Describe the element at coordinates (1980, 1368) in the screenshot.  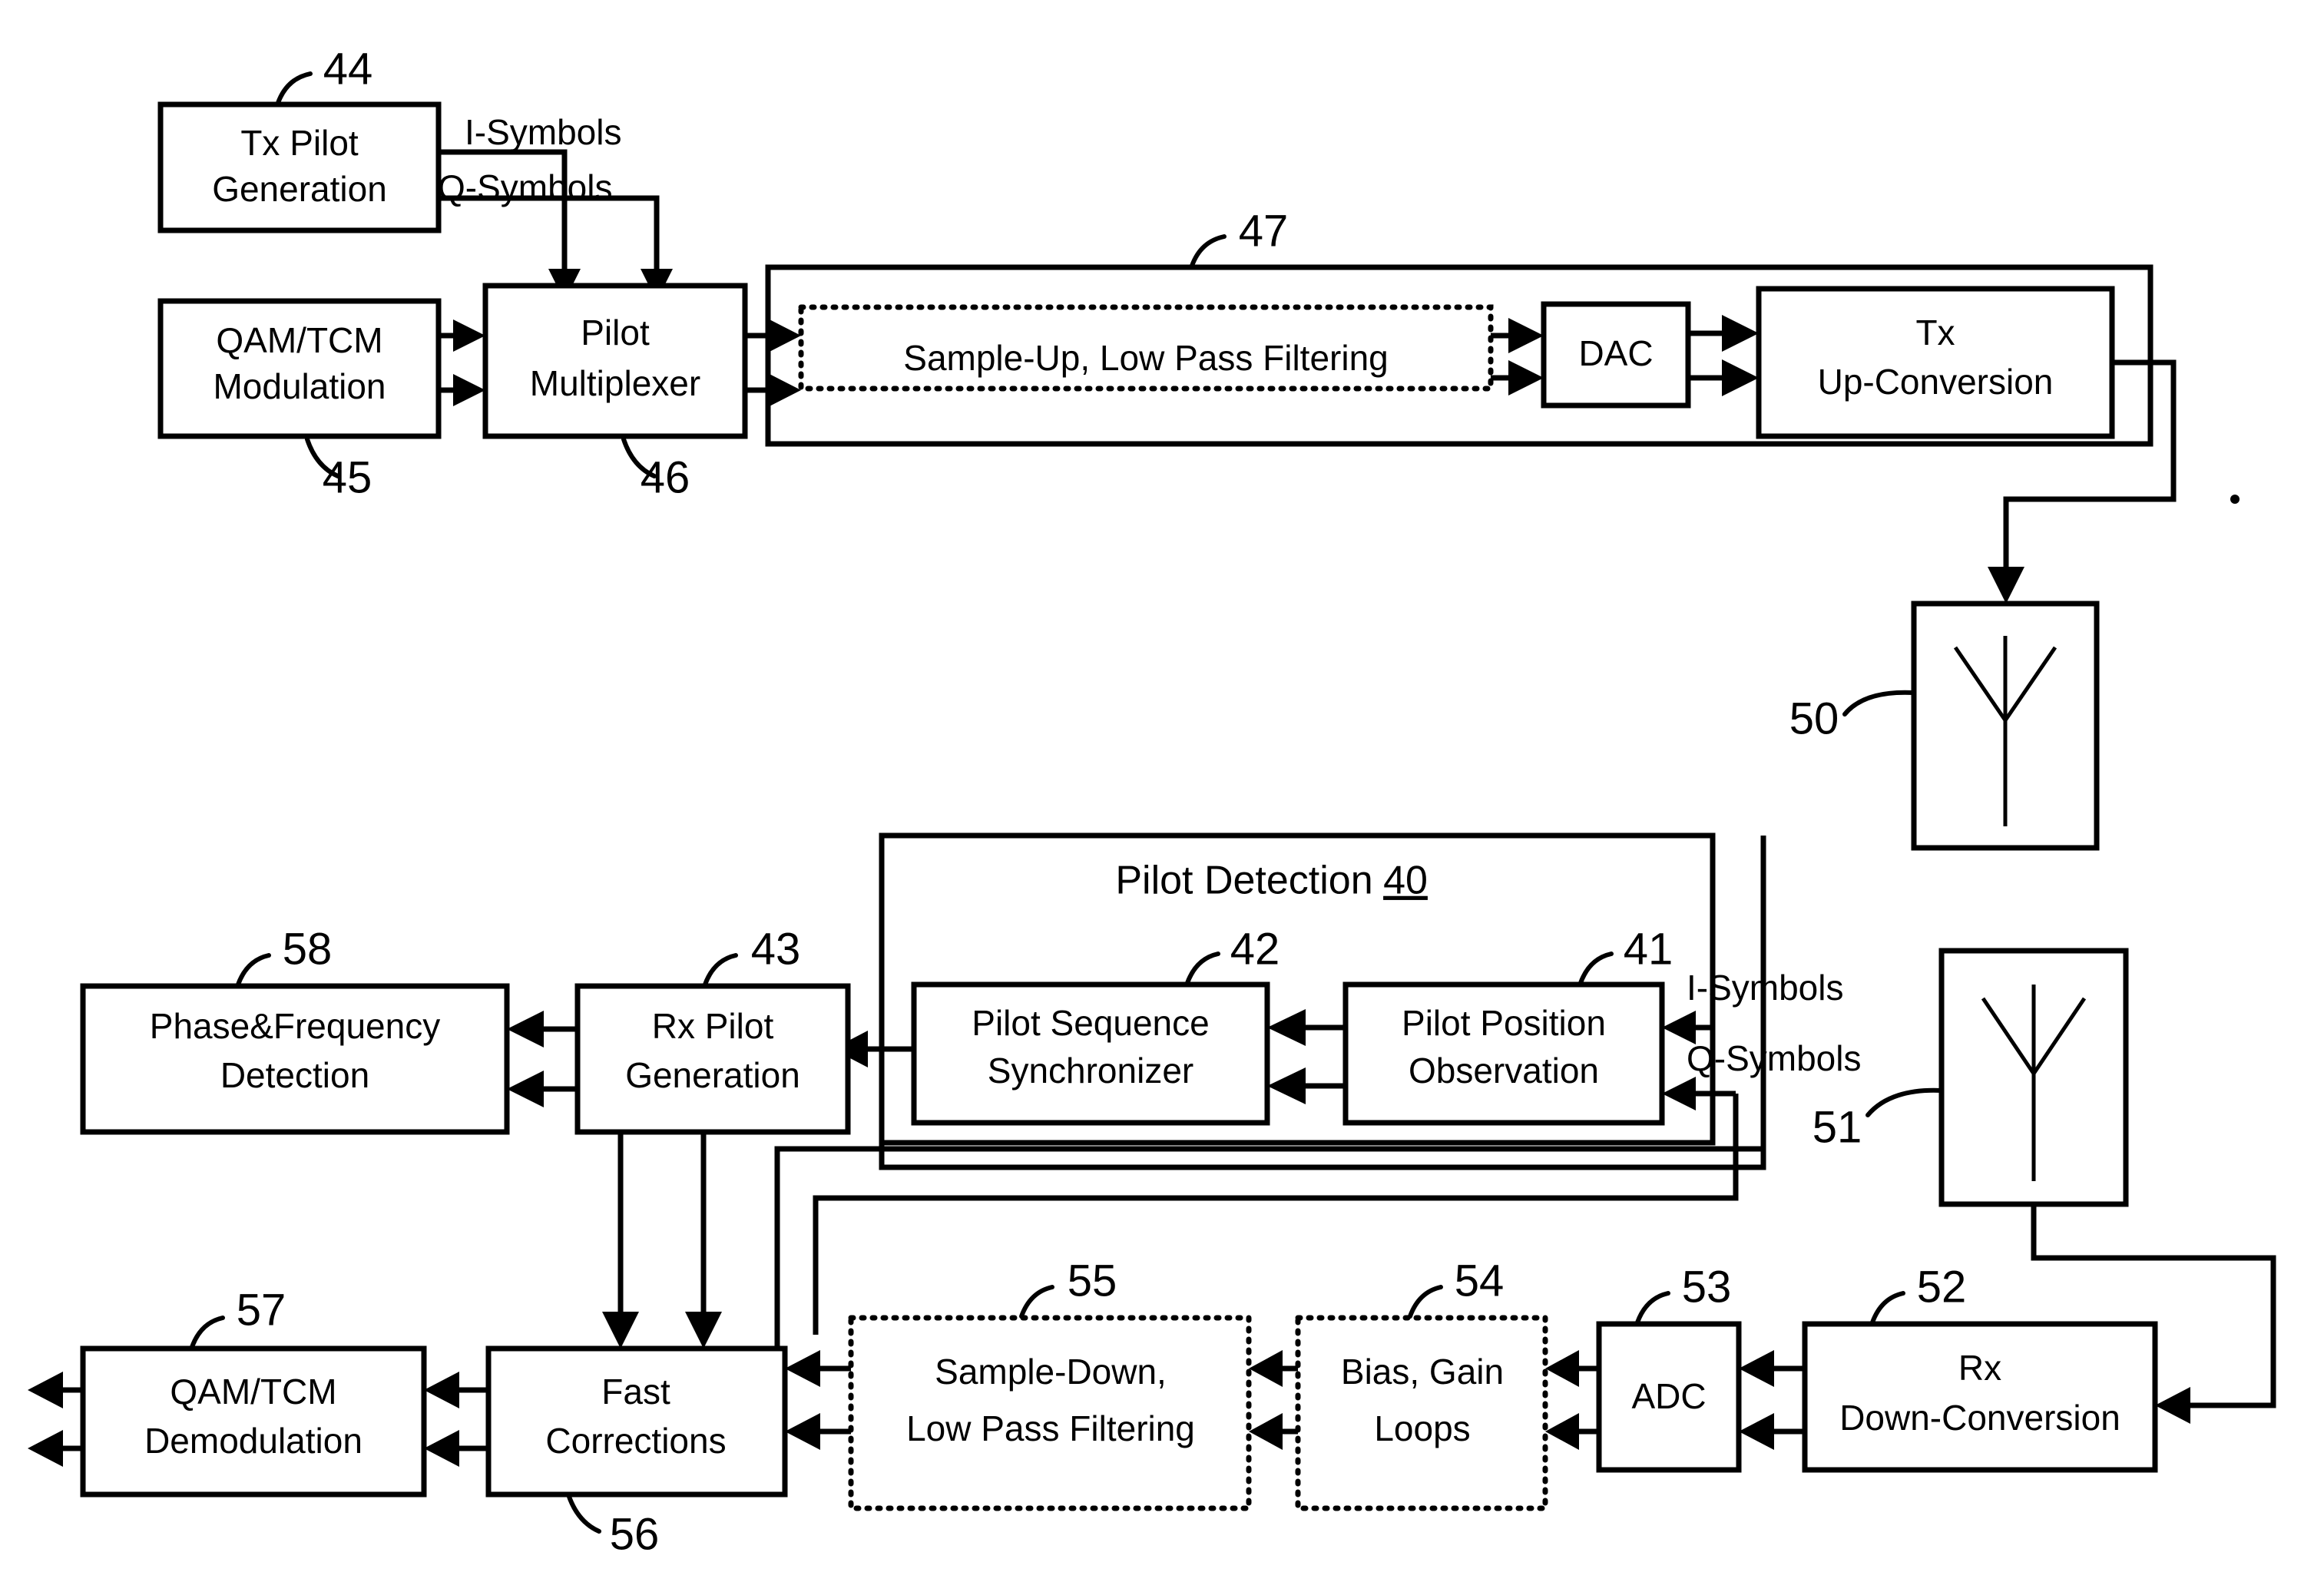
I see `block-label-line1: Rx` at that location.